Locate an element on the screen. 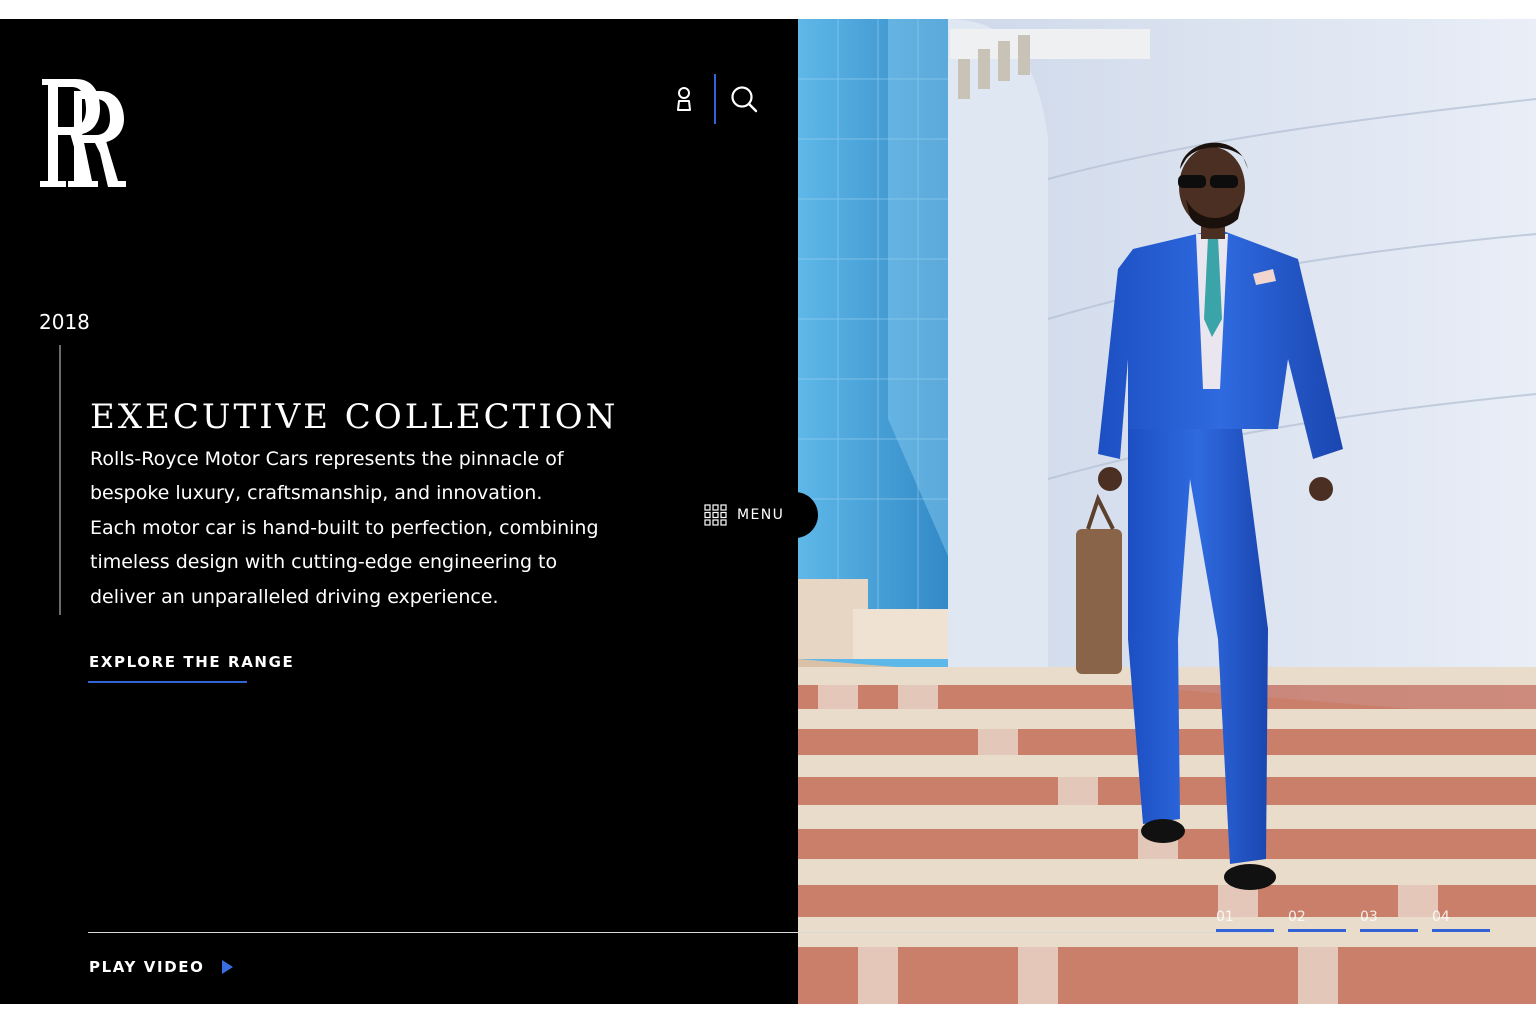 The height and width of the screenshot is (1024, 1536). page-title: EXECUTIVE COLLECTION is located at coordinates (354, 416).